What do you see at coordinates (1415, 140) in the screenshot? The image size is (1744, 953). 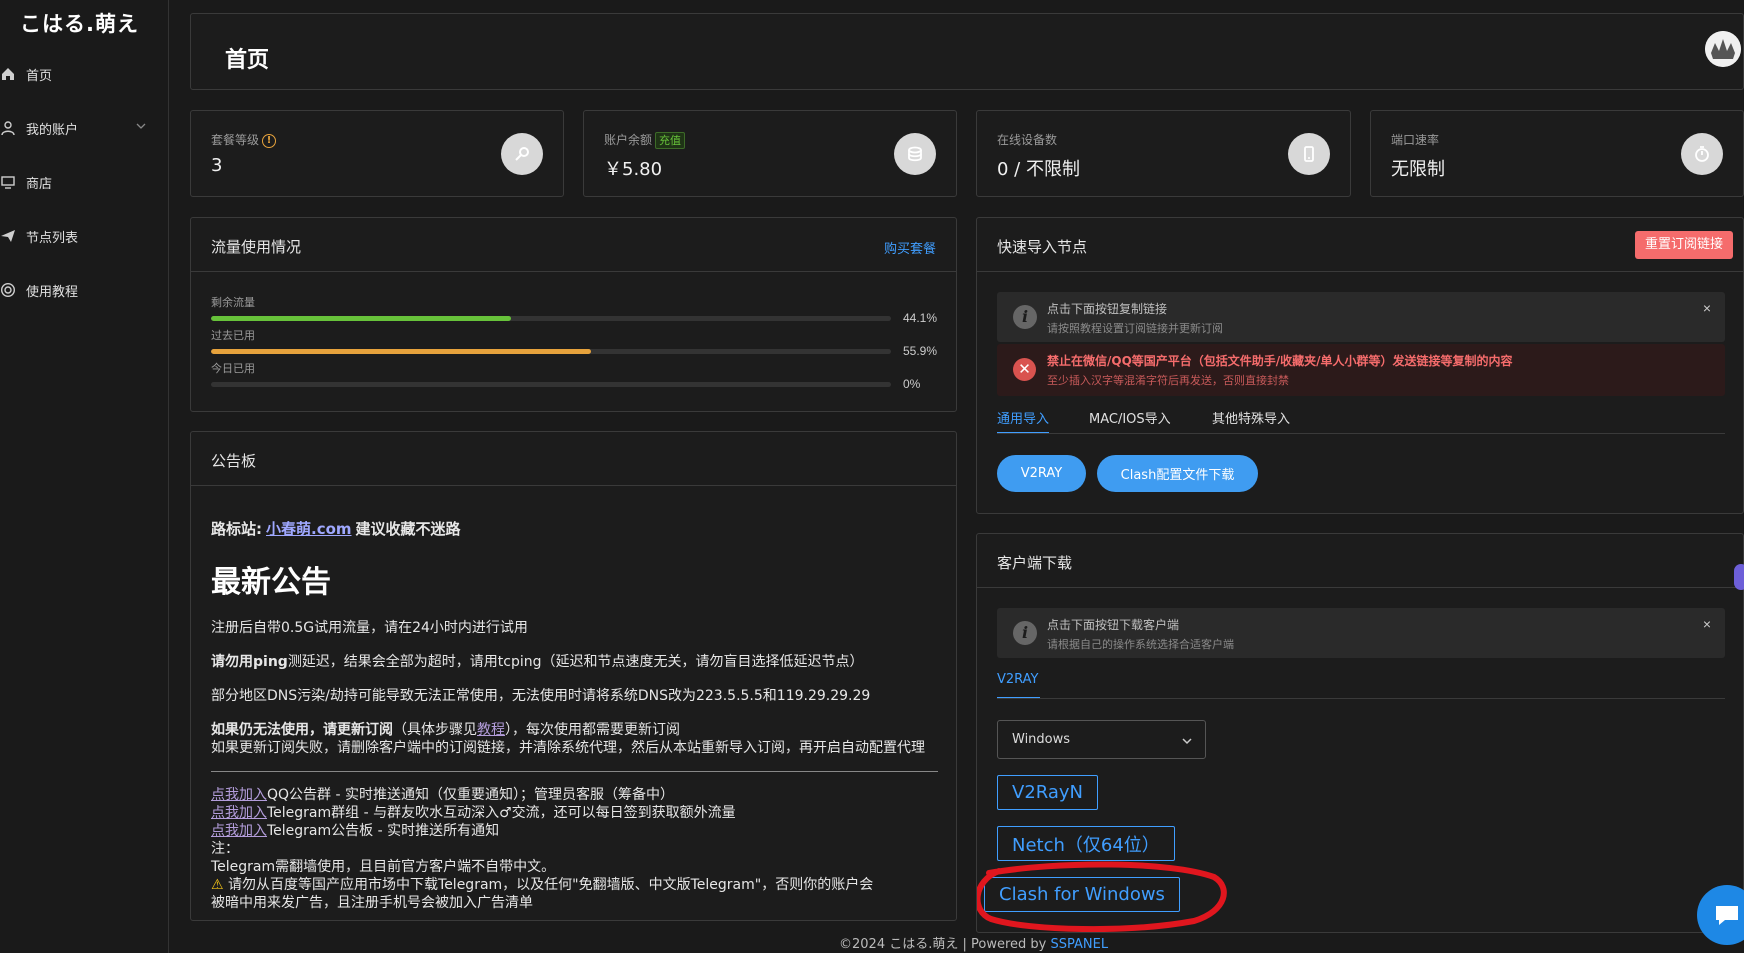 I see `stat-label: 端口速率` at bounding box center [1415, 140].